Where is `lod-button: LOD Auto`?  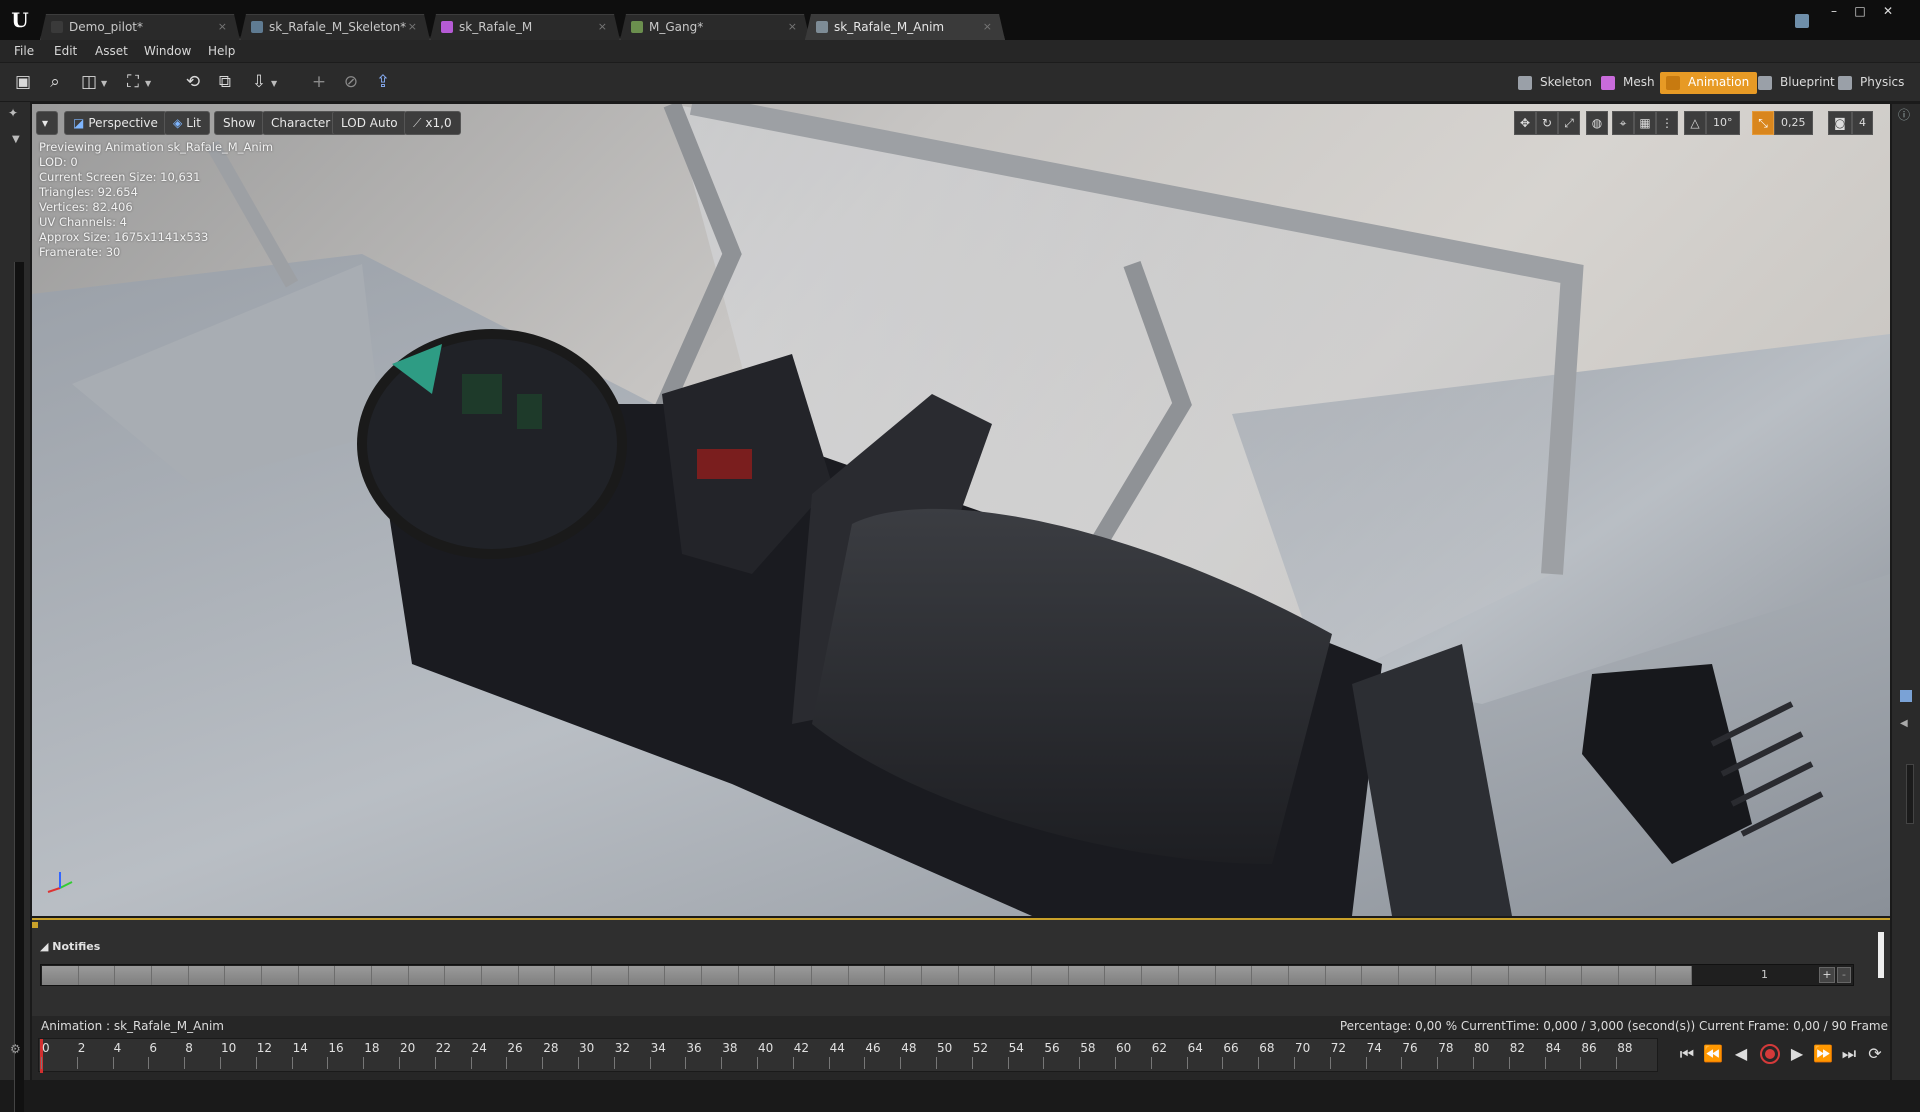 lod-button: LOD Auto is located at coordinates (369, 123).